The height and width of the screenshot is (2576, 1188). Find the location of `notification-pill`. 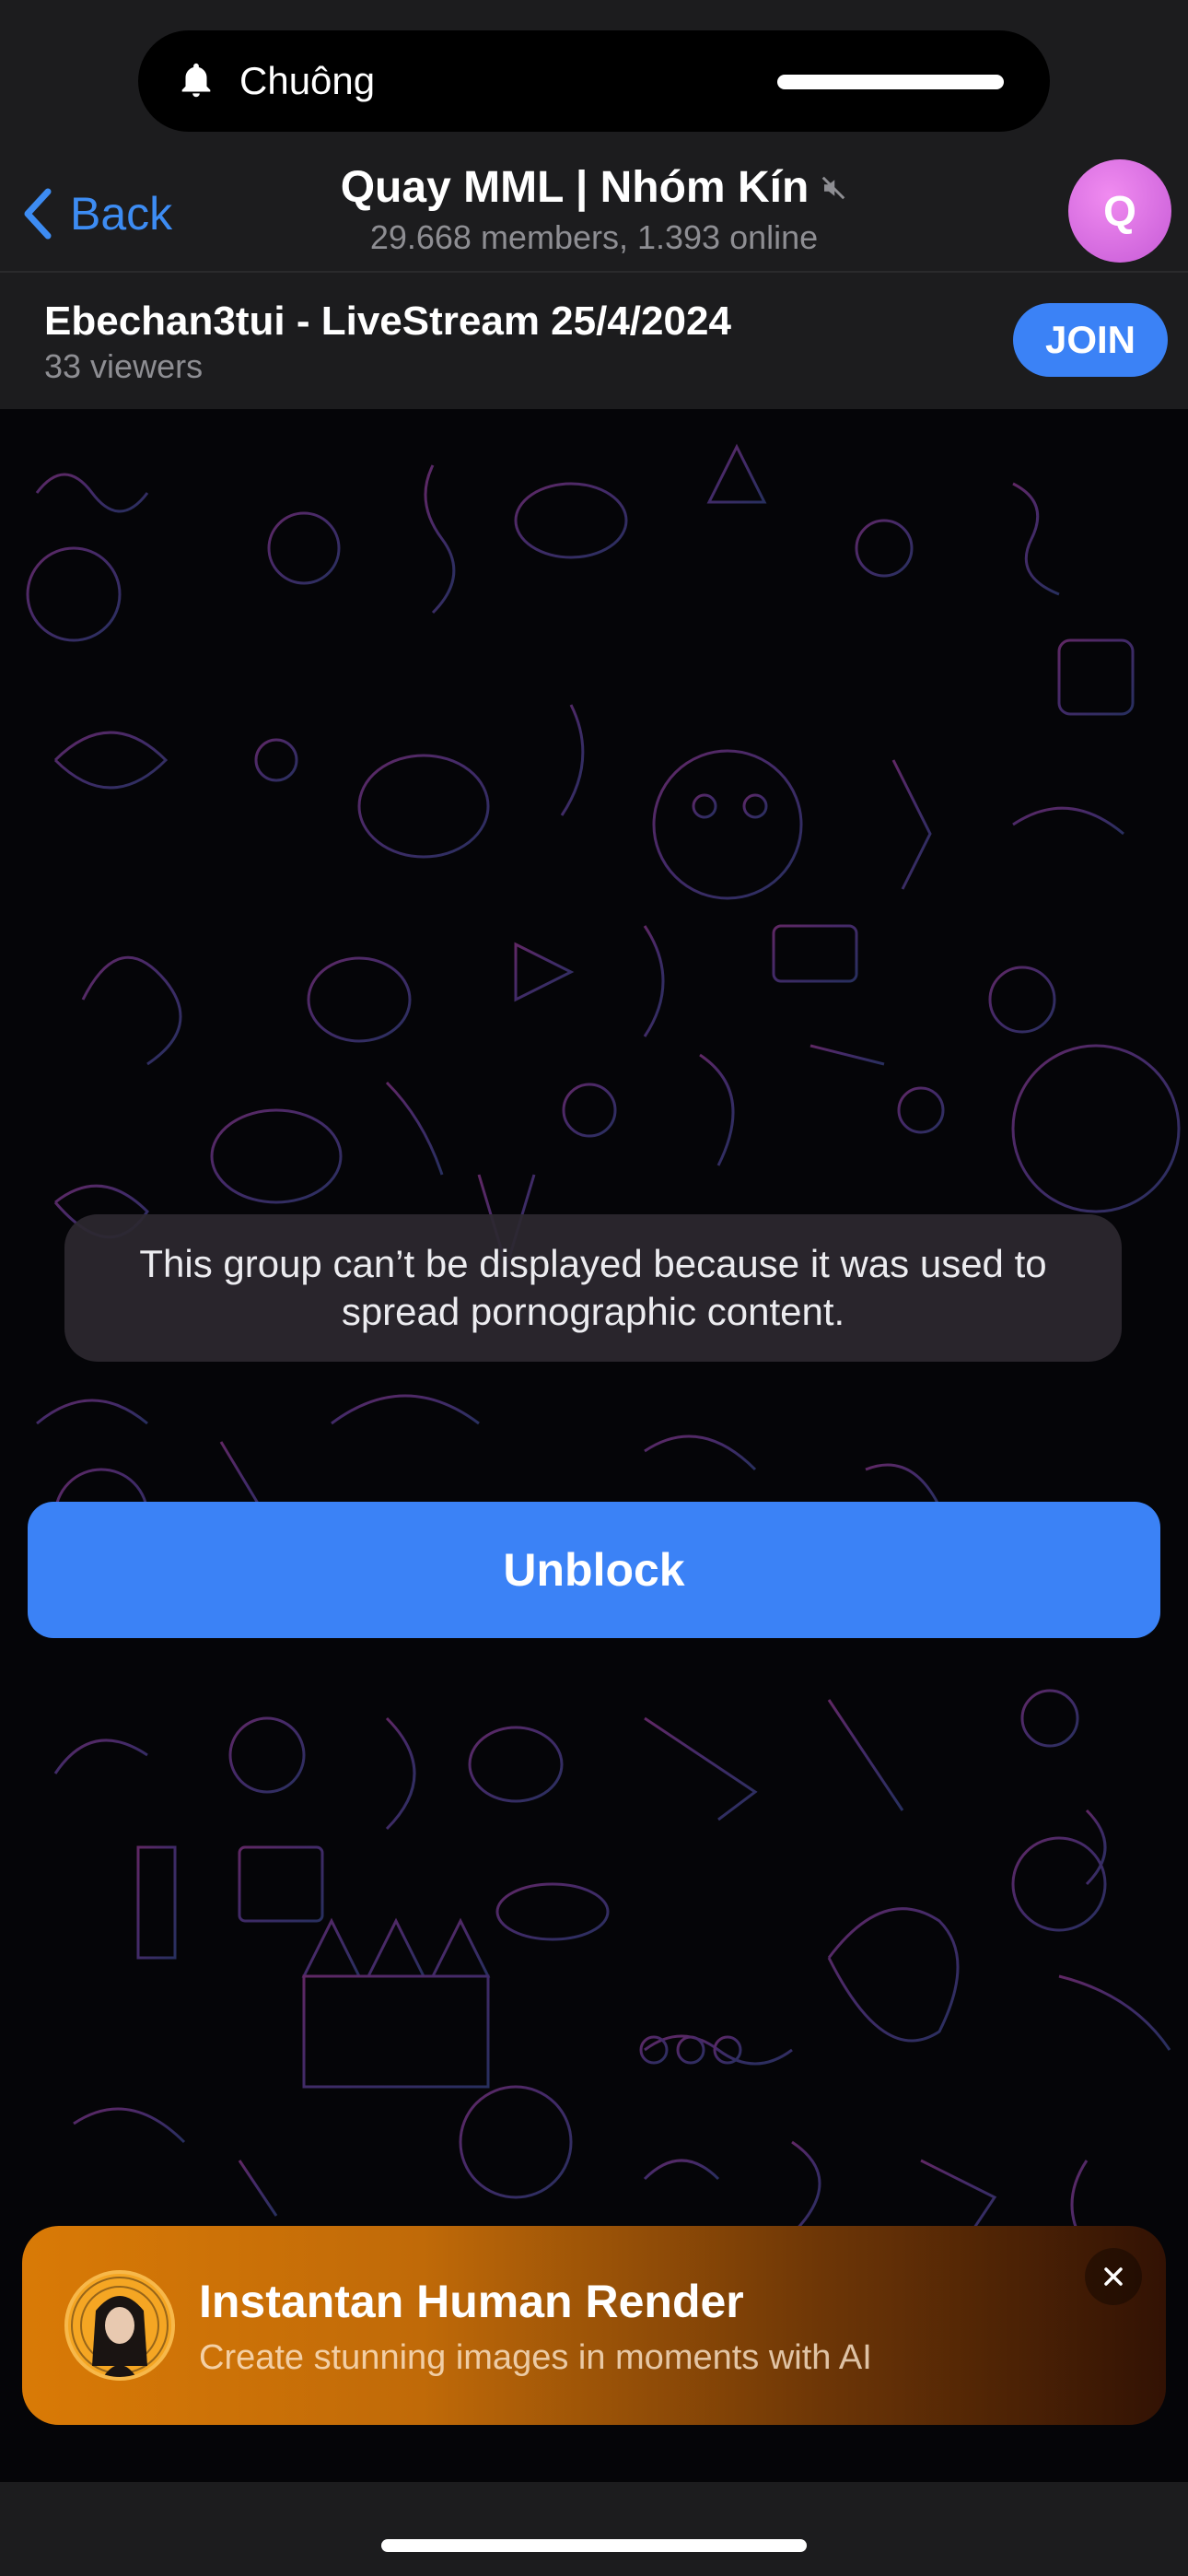

notification-pill is located at coordinates (890, 82).